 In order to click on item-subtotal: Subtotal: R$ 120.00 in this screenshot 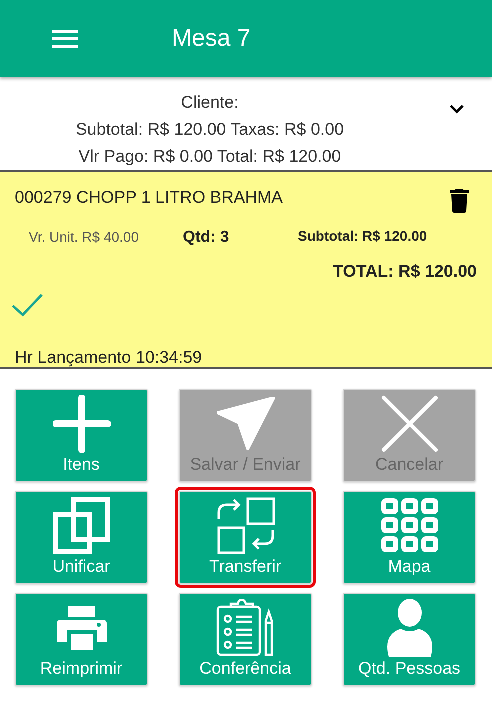, I will do `click(363, 236)`.